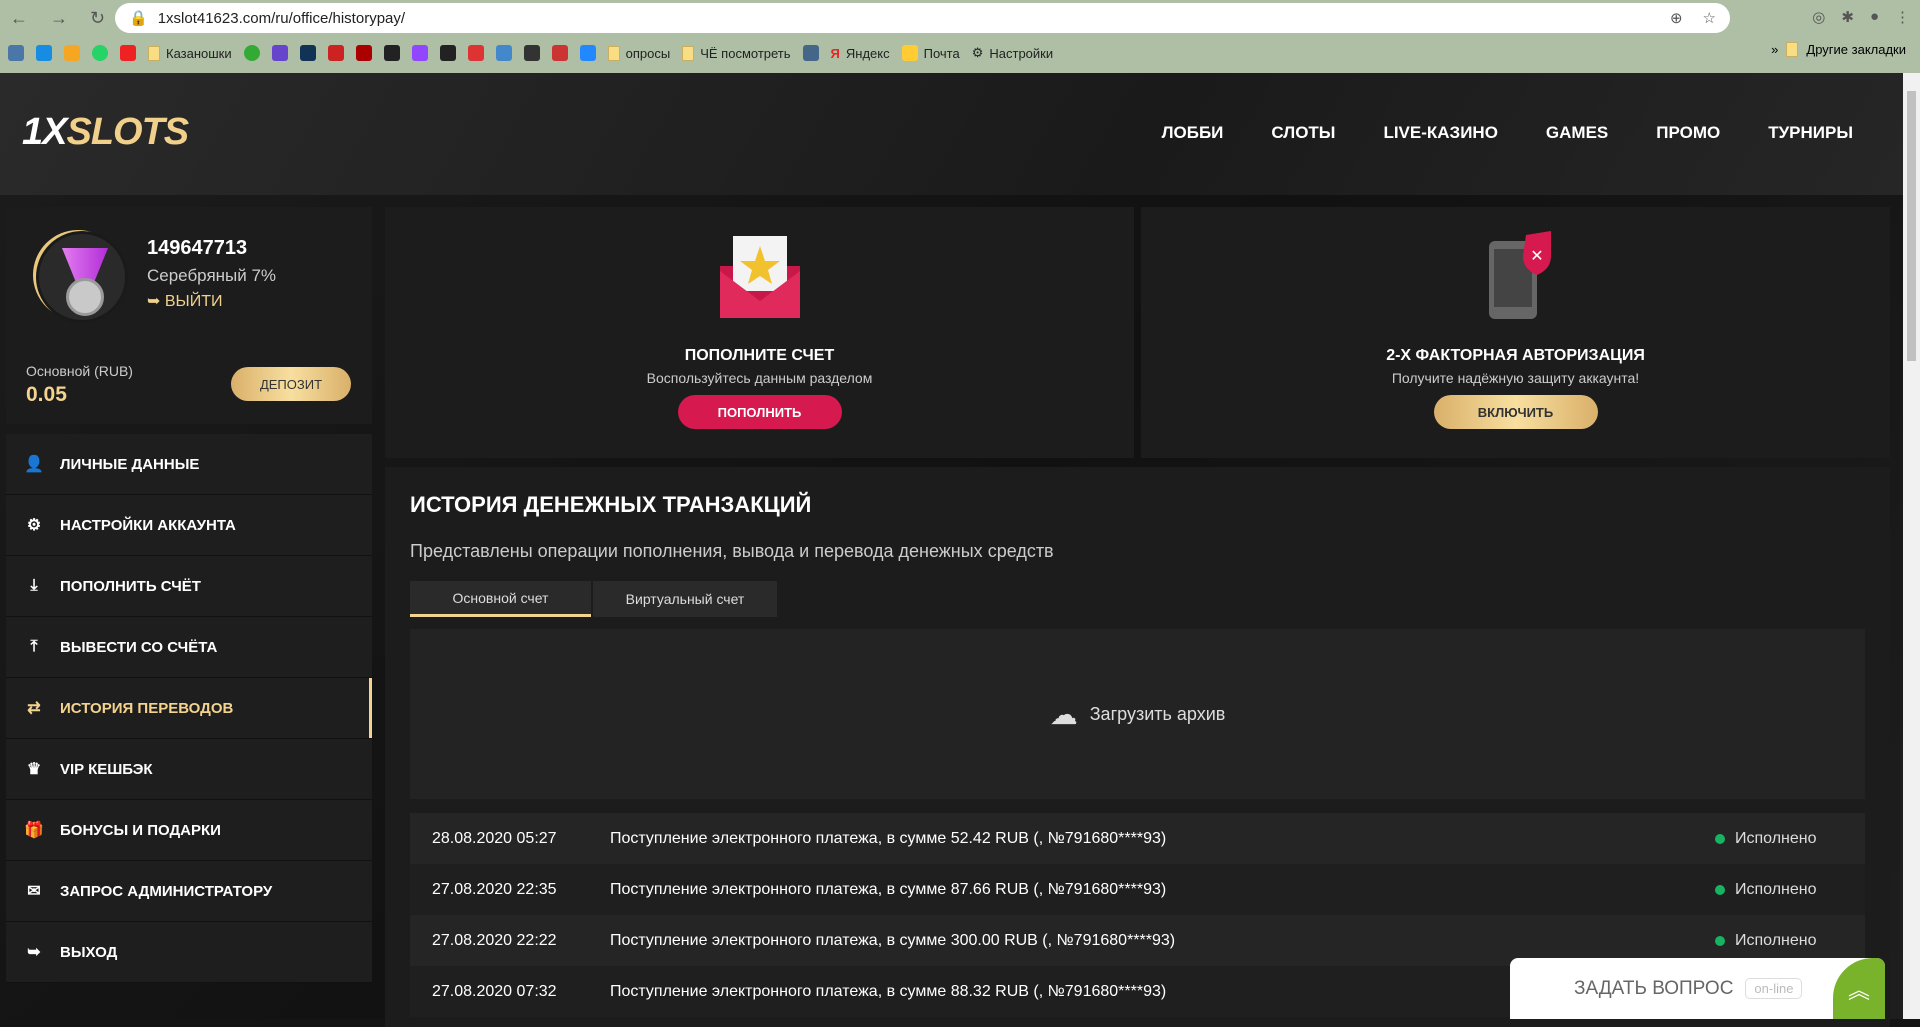  What do you see at coordinates (1193, 133) in the screenshot?
I see `nav-lobby: ЛОББИ` at bounding box center [1193, 133].